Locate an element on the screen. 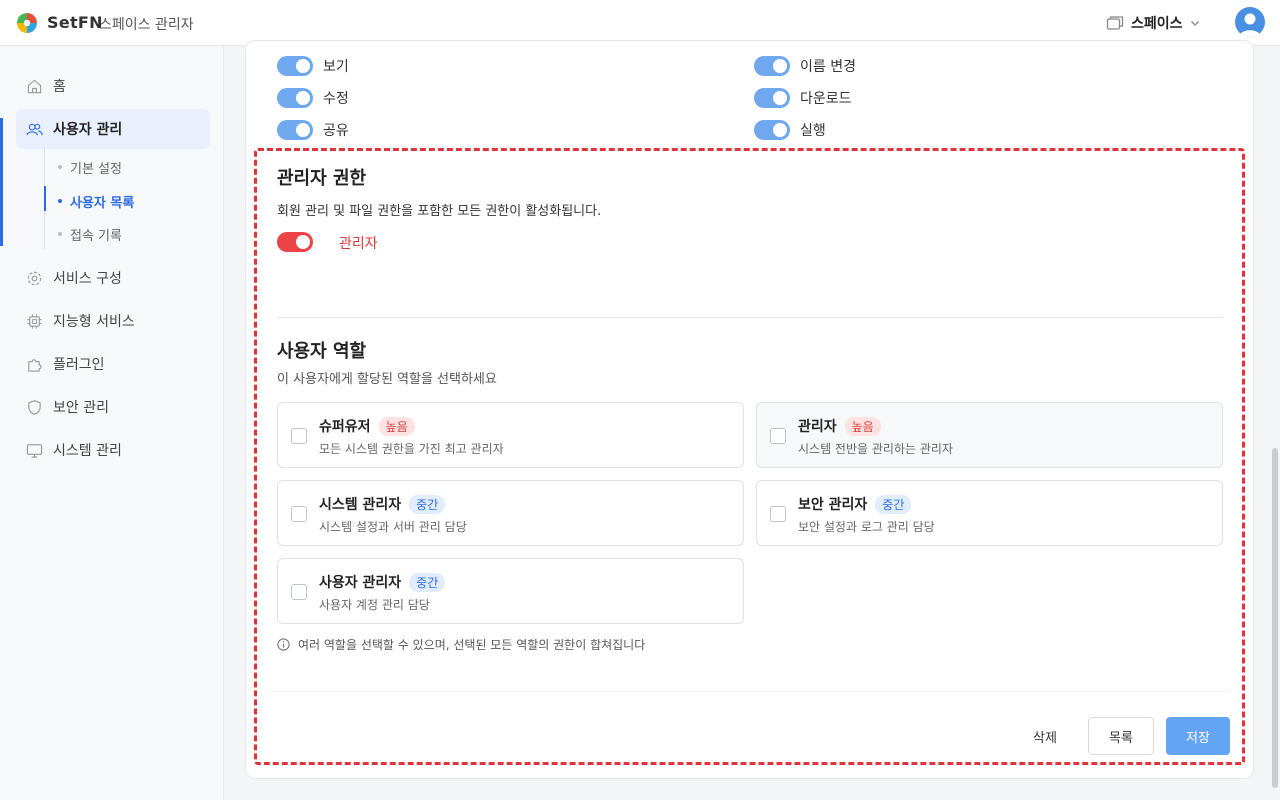 The width and height of the screenshot is (1280, 800). save-button: 저장 is located at coordinates (1198, 736).